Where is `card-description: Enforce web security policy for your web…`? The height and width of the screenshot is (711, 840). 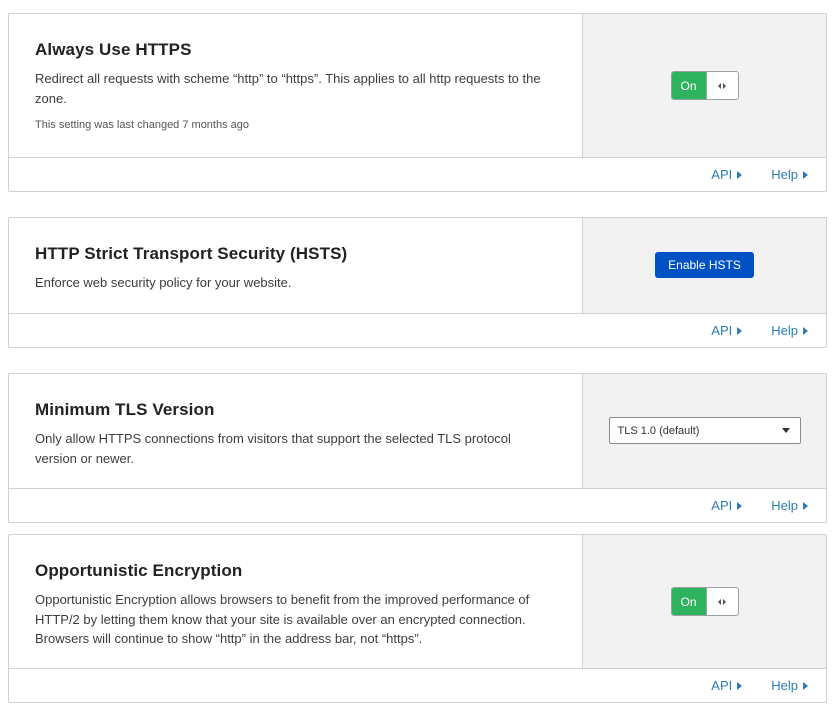
card-description: Enforce web security policy for your web… is located at coordinates (163, 282).